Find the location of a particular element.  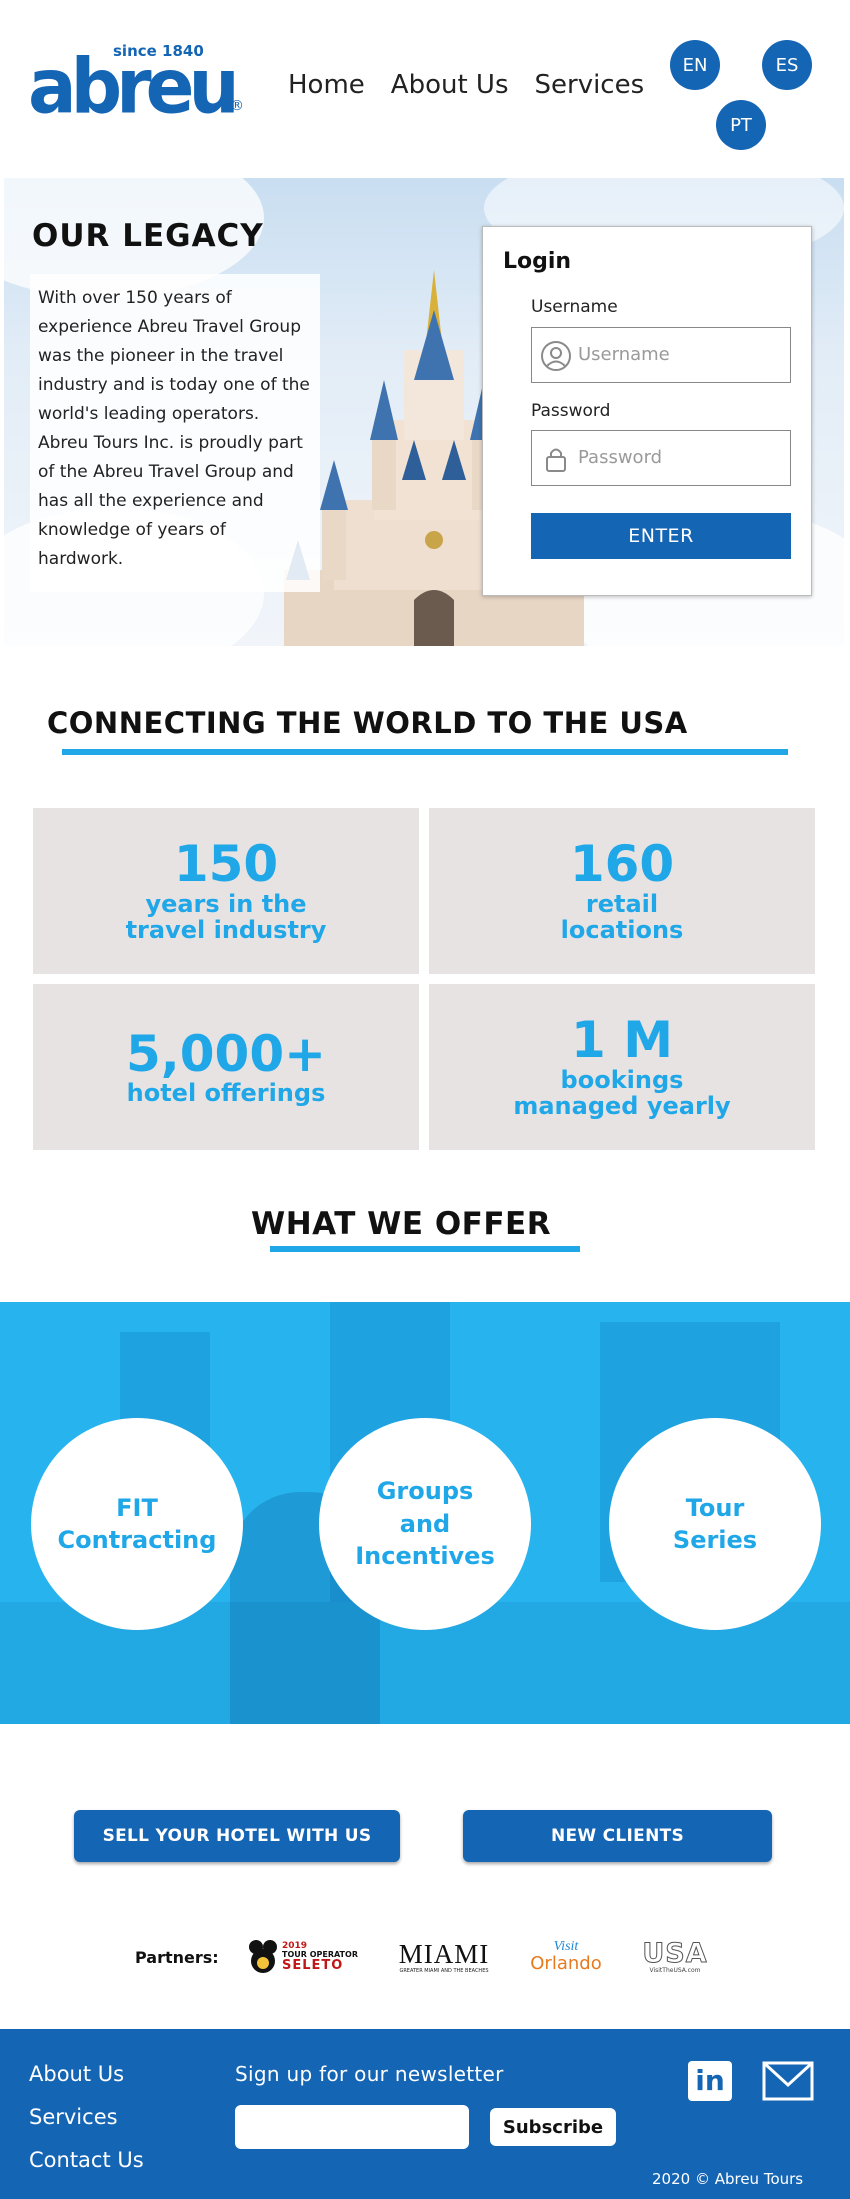

partner-visit-orlando-logo: Visit Orlando is located at coordinates (566, 1957).